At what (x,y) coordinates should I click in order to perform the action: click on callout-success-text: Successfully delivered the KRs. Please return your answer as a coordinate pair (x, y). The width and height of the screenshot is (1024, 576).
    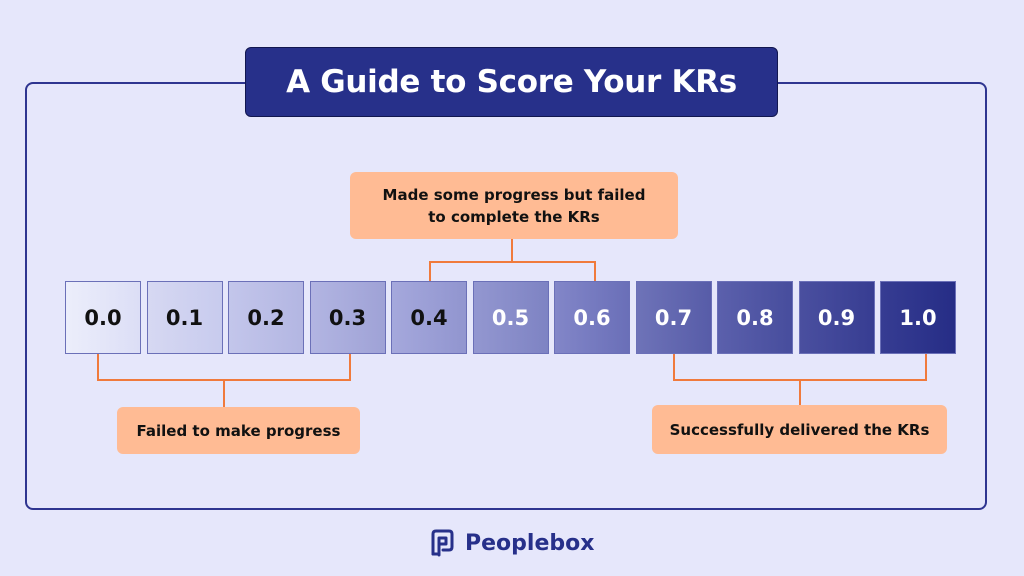
    Looking at the image, I should click on (799, 429).